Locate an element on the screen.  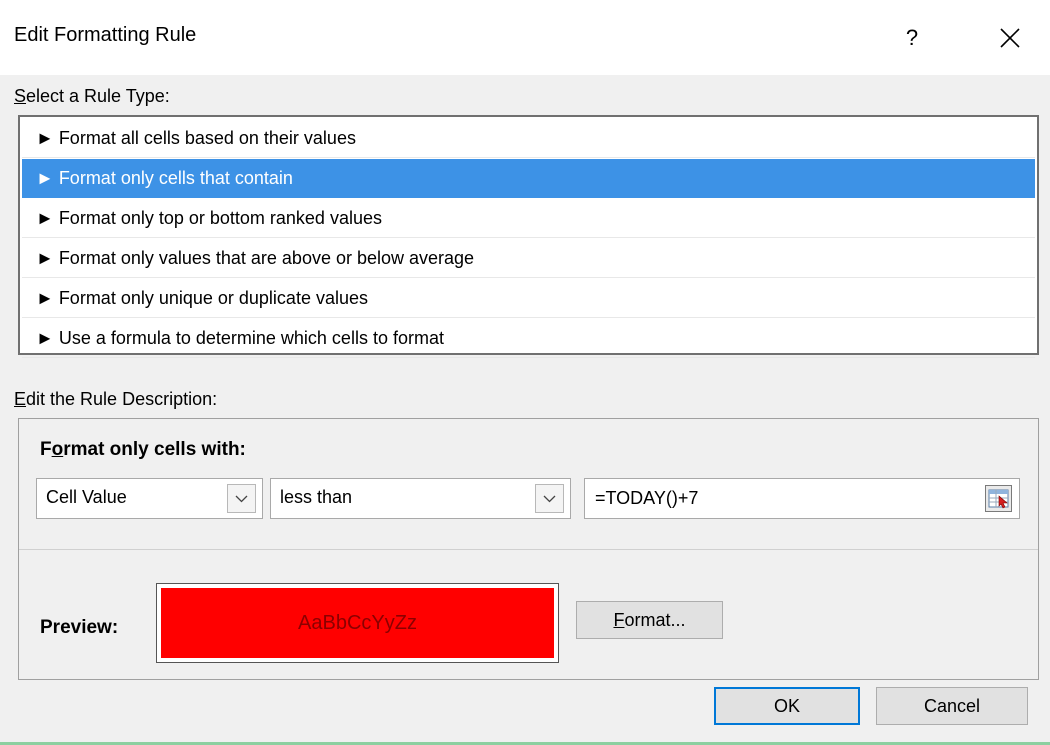
close-icon is located at coordinates (1010, 38).